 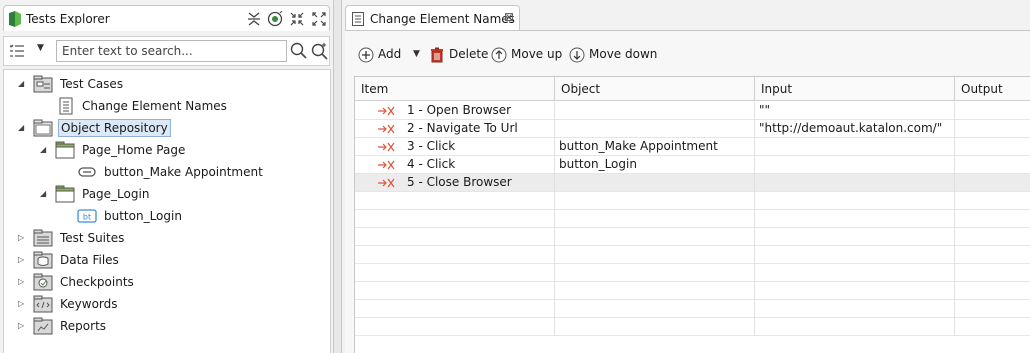 I want to click on filter-dropdown-arrow-icon: ▼, so click(x=40, y=48).